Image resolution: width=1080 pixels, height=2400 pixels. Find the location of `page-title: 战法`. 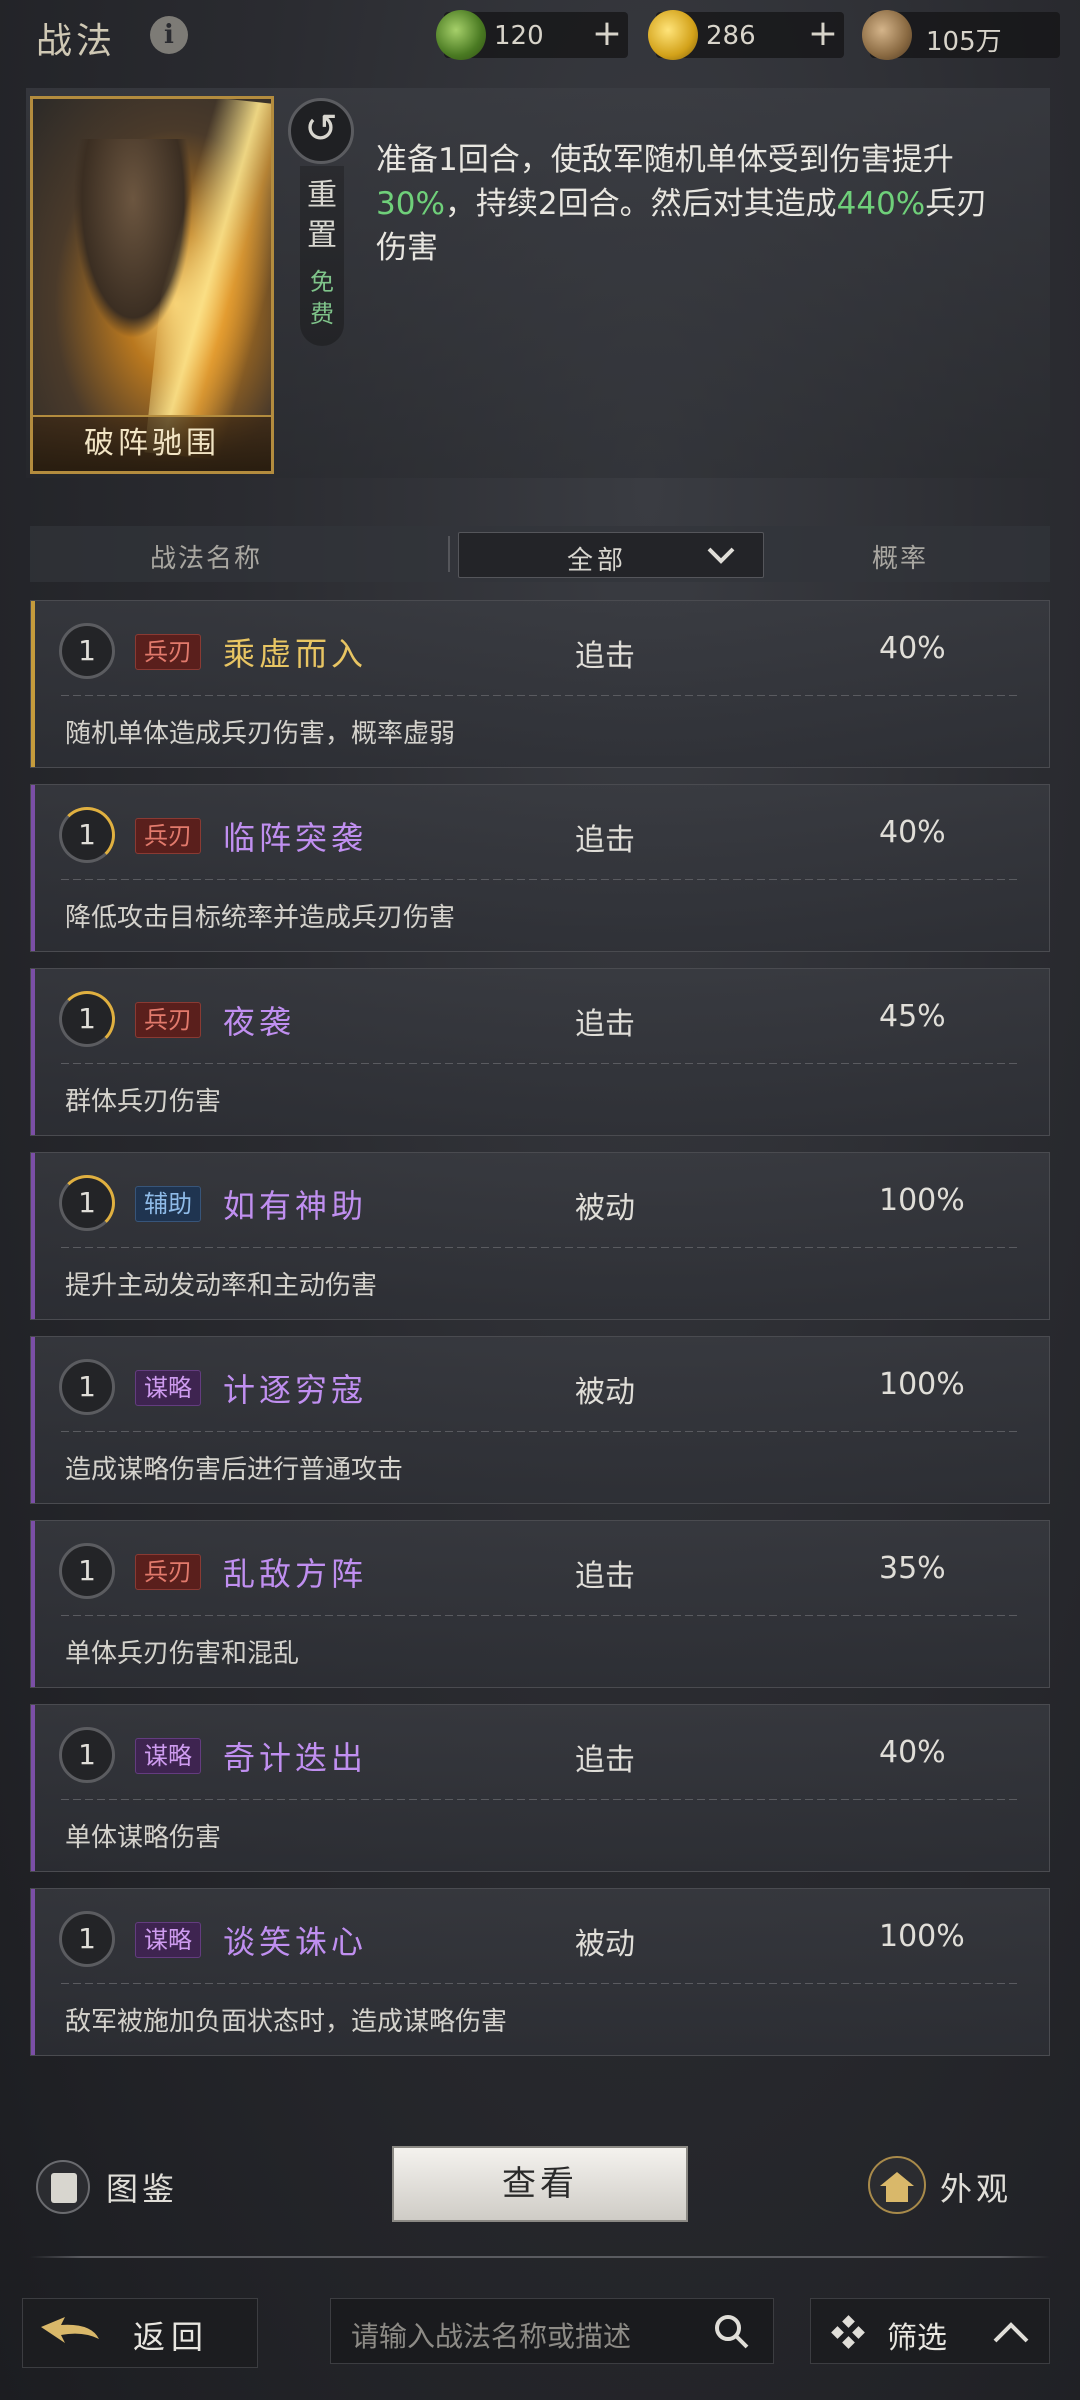

page-title: 战法 is located at coordinates (76, 41).